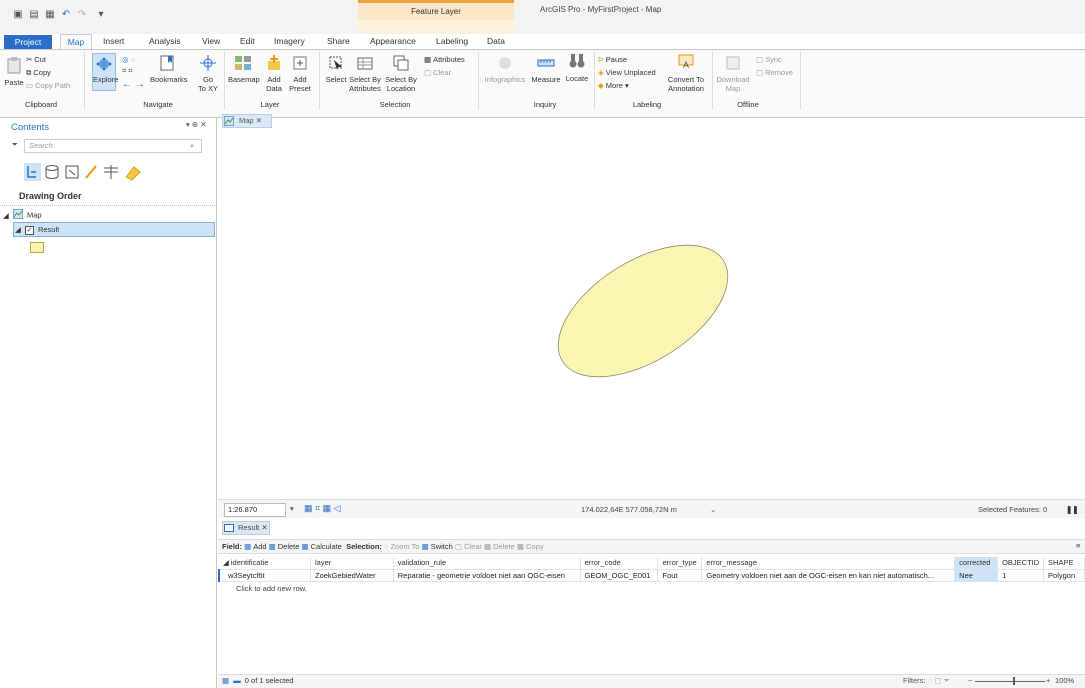 The width and height of the screenshot is (1085, 688). Describe the element at coordinates (38, 73) in the screenshot. I see `copy-button: ⧉ Copy` at that location.